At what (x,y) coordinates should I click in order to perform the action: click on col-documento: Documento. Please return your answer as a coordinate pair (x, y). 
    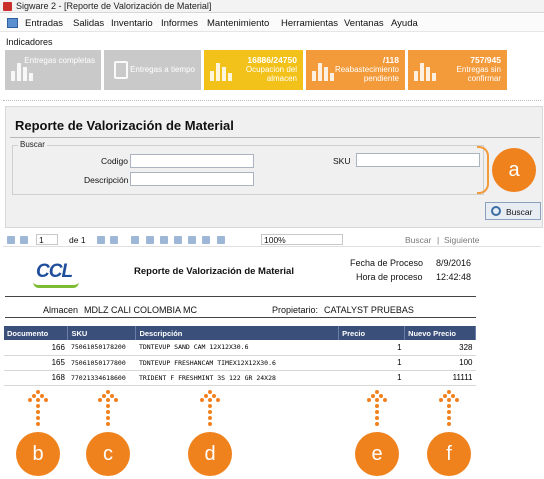
    Looking at the image, I should click on (36, 333).